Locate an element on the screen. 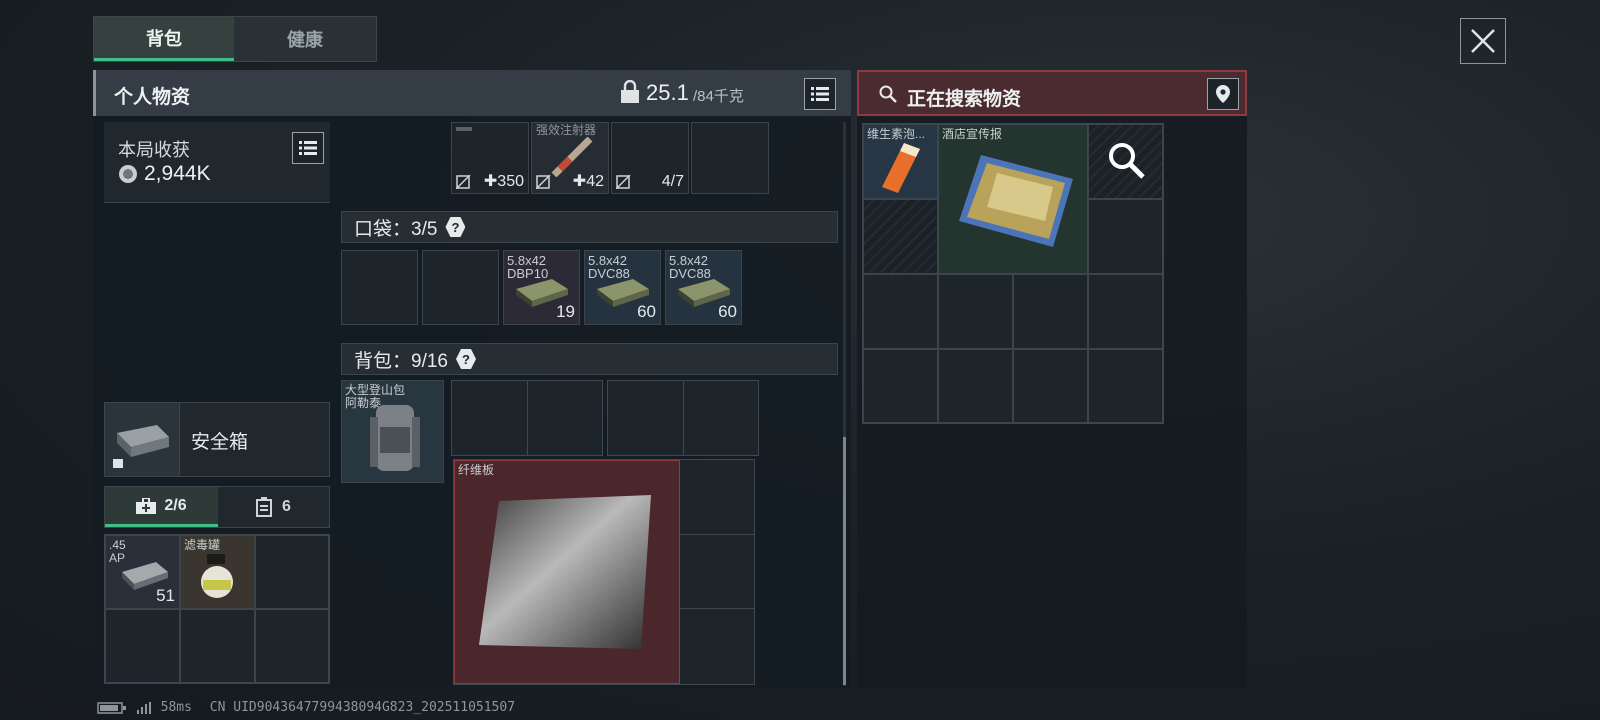 The image size is (1600, 720). sort-list-button is located at coordinates (820, 94).